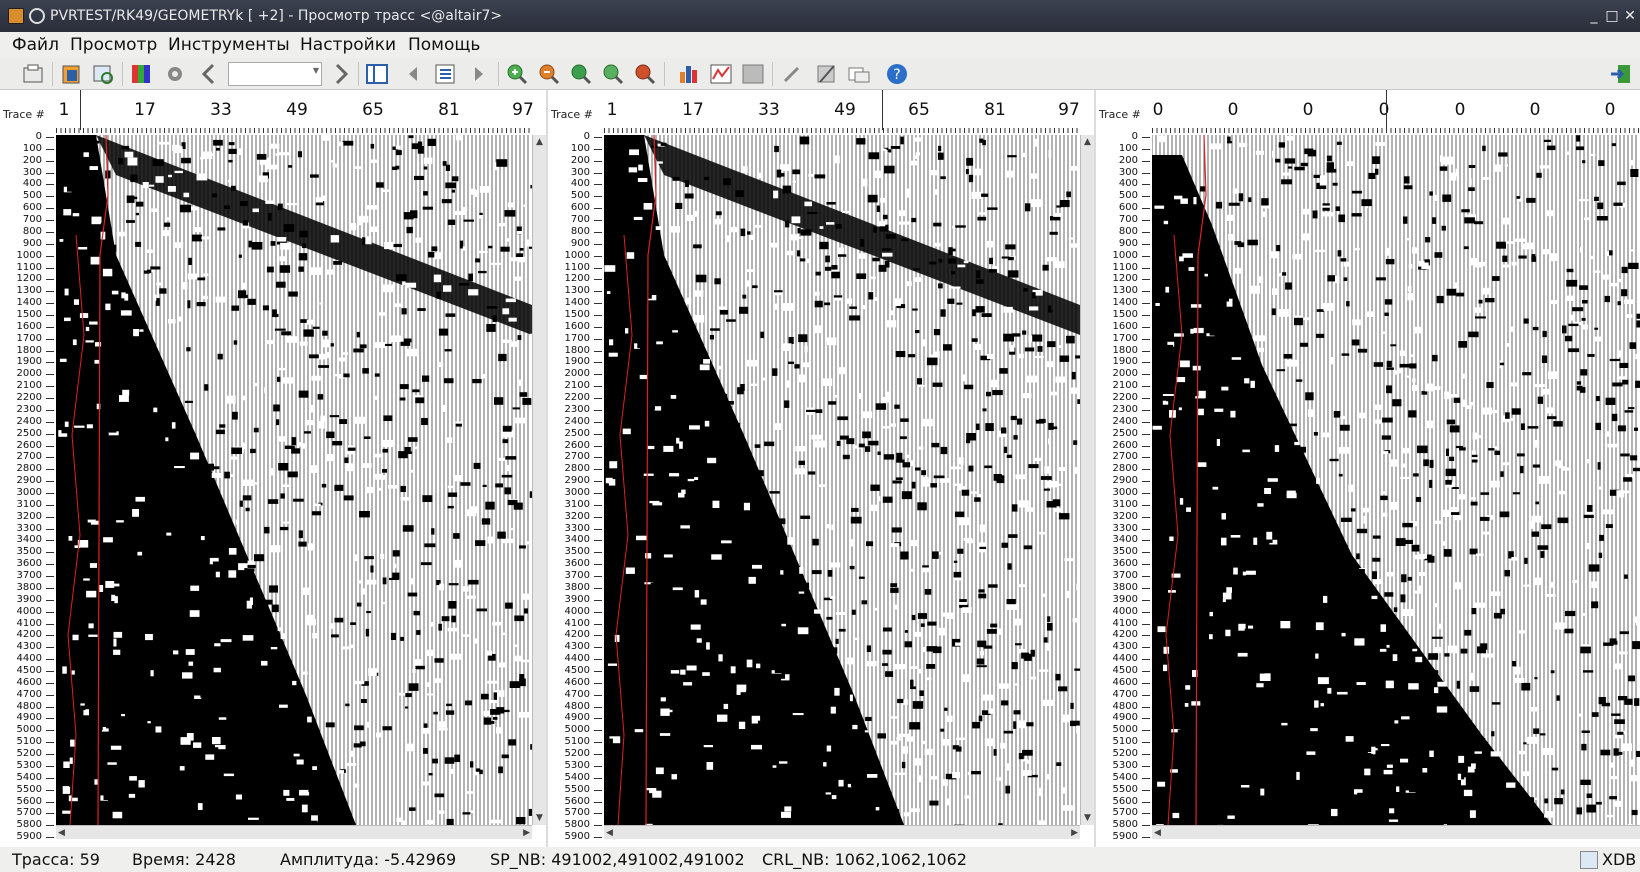  What do you see at coordinates (753, 74) in the screenshot?
I see `tiles-icon` at bounding box center [753, 74].